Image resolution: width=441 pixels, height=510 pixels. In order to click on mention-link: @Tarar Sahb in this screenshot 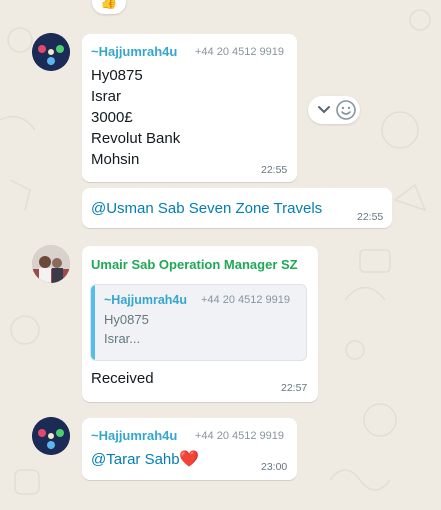, I will do `click(135, 459)`.